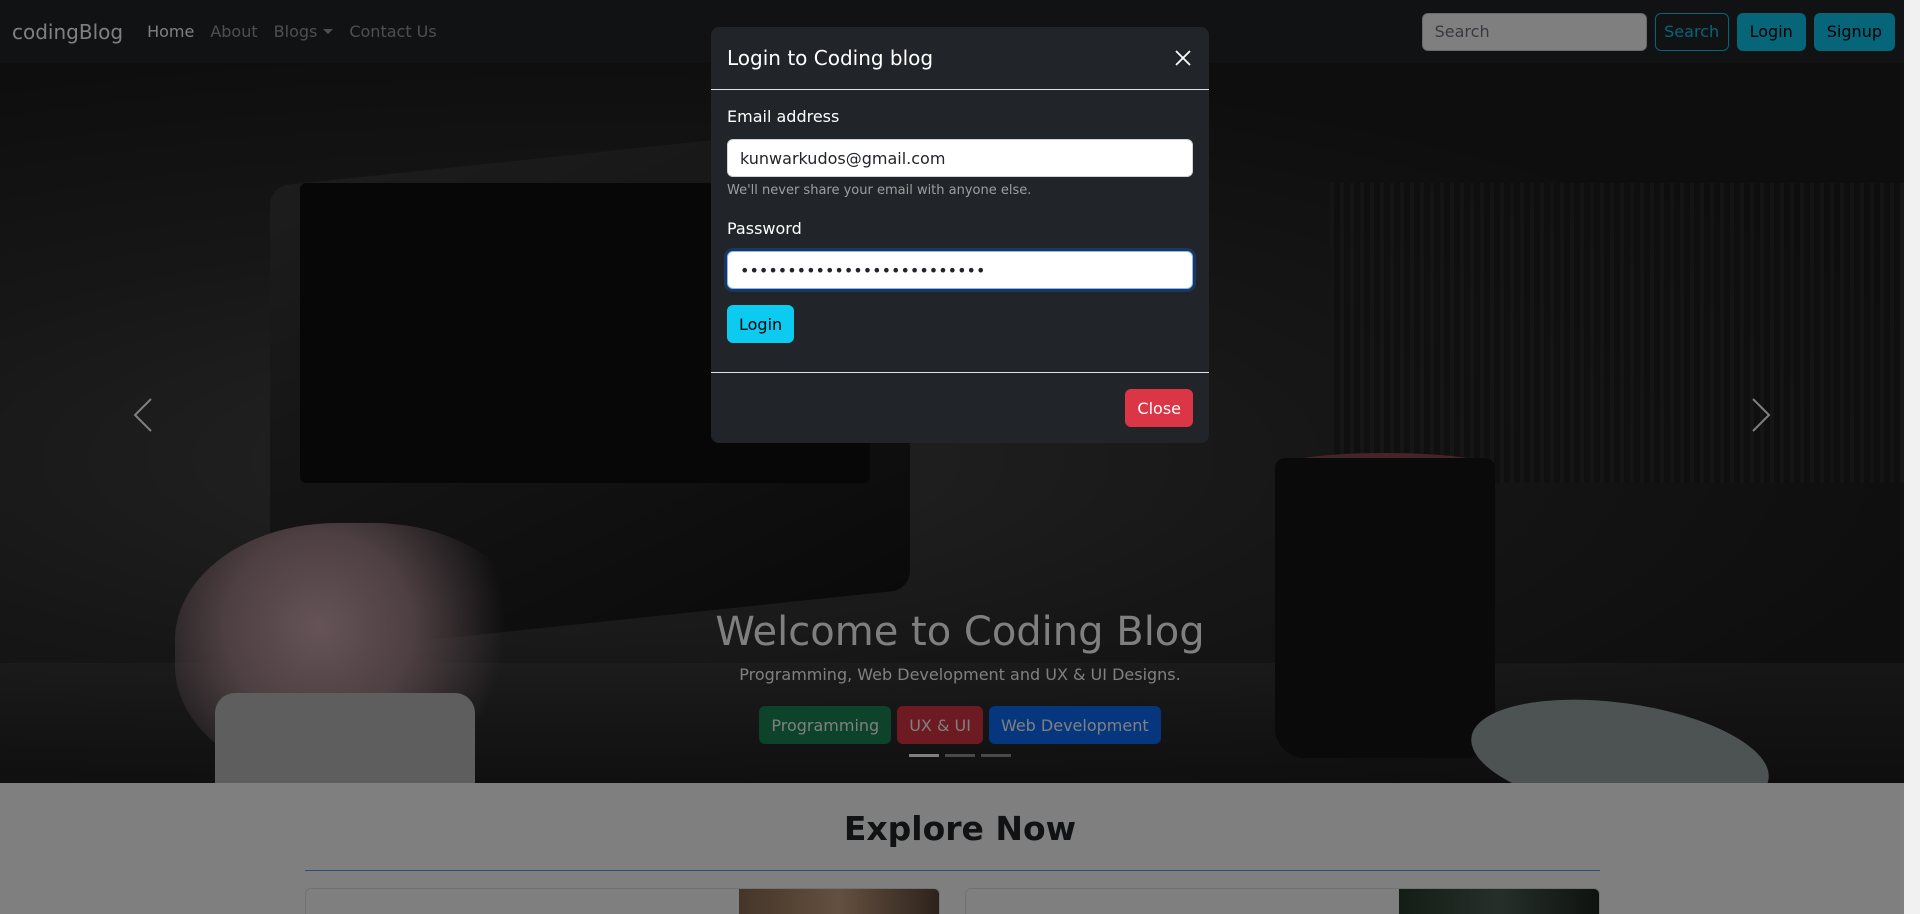 This screenshot has height=914, width=1920. I want to click on close-icon, so click(1183, 58).